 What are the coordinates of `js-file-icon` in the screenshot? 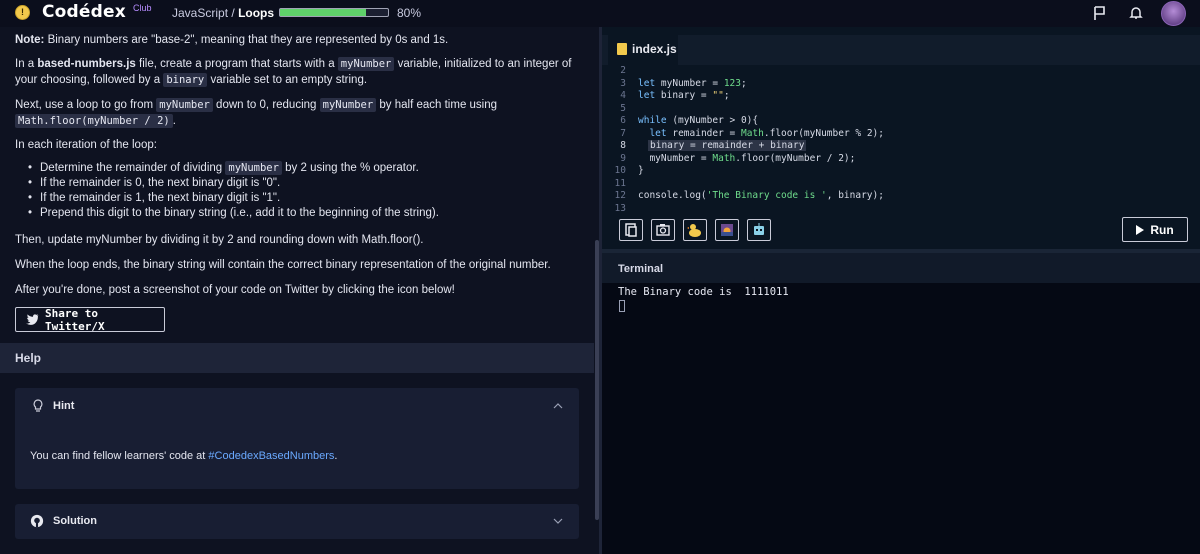 It's located at (622, 49).